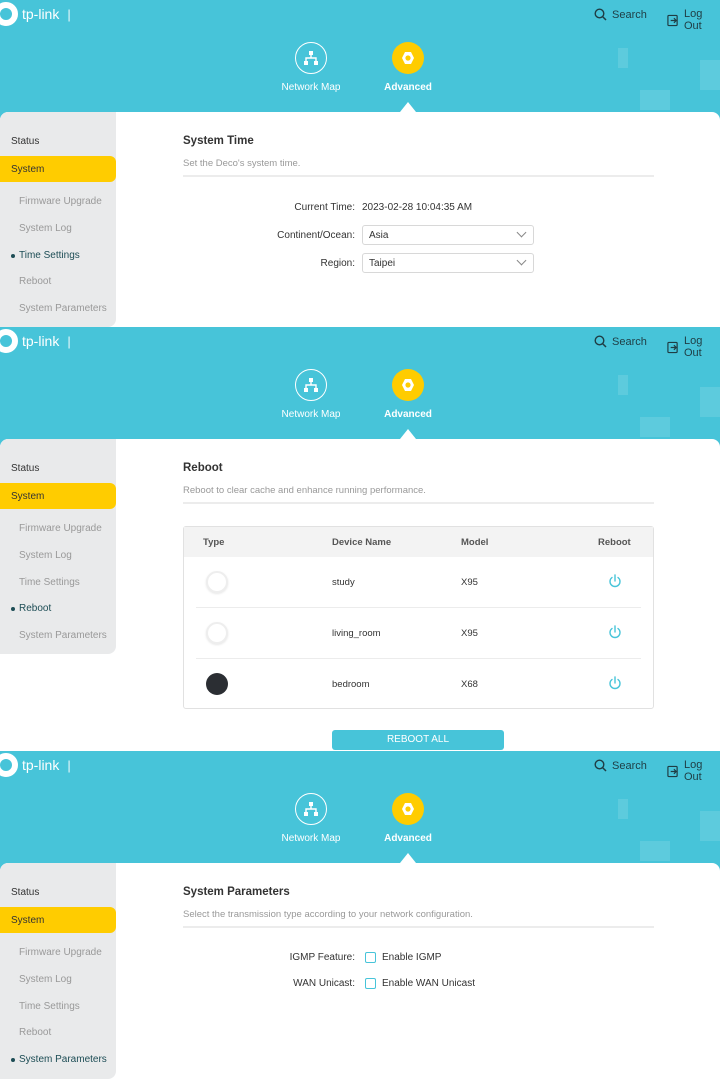 The height and width of the screenshot is (1079, 720). What do you see at coordinates (203, 468) in the screenshot?
I see `page-title: Reboot` at bounding box center [203, 468].